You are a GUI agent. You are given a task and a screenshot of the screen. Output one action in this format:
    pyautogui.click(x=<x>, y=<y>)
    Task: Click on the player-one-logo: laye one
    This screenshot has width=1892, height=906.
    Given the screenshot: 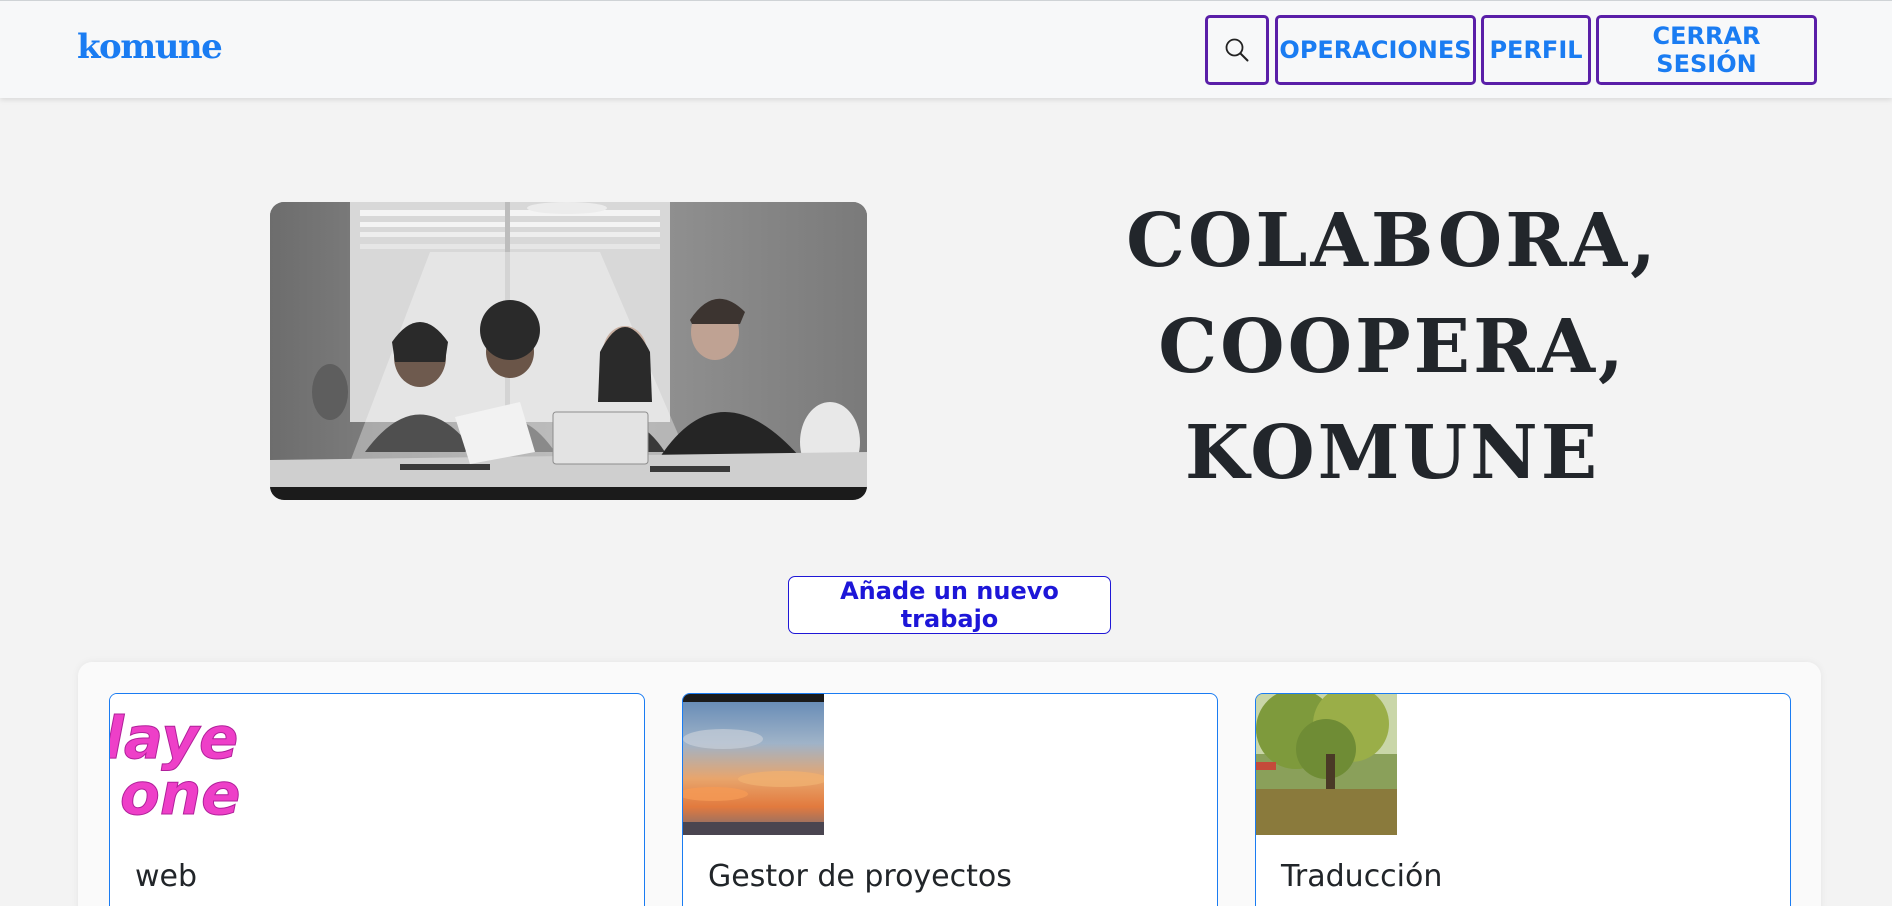 What is the action you would take?
    pyautogui.click(x=180, y=764)
    